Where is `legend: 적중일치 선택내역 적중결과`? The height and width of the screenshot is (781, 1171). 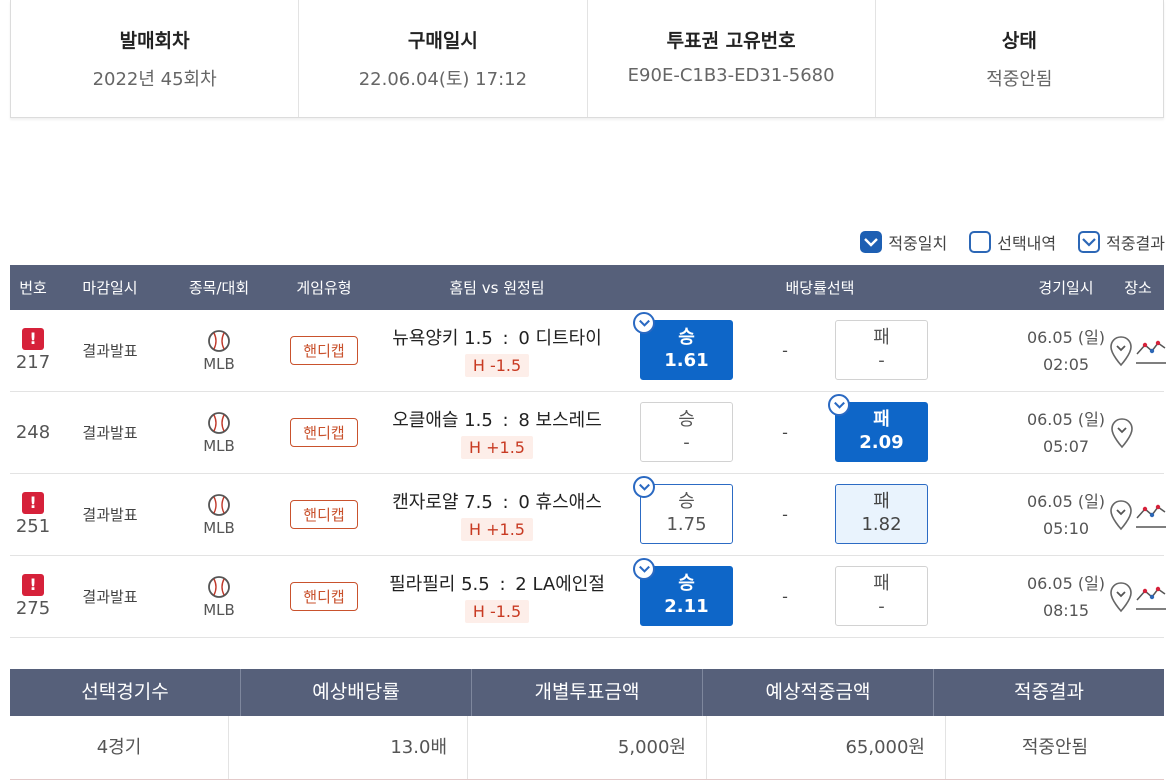 legend: 적중일치 선택내역 적중결과 is located at coordinates (1012, 242).